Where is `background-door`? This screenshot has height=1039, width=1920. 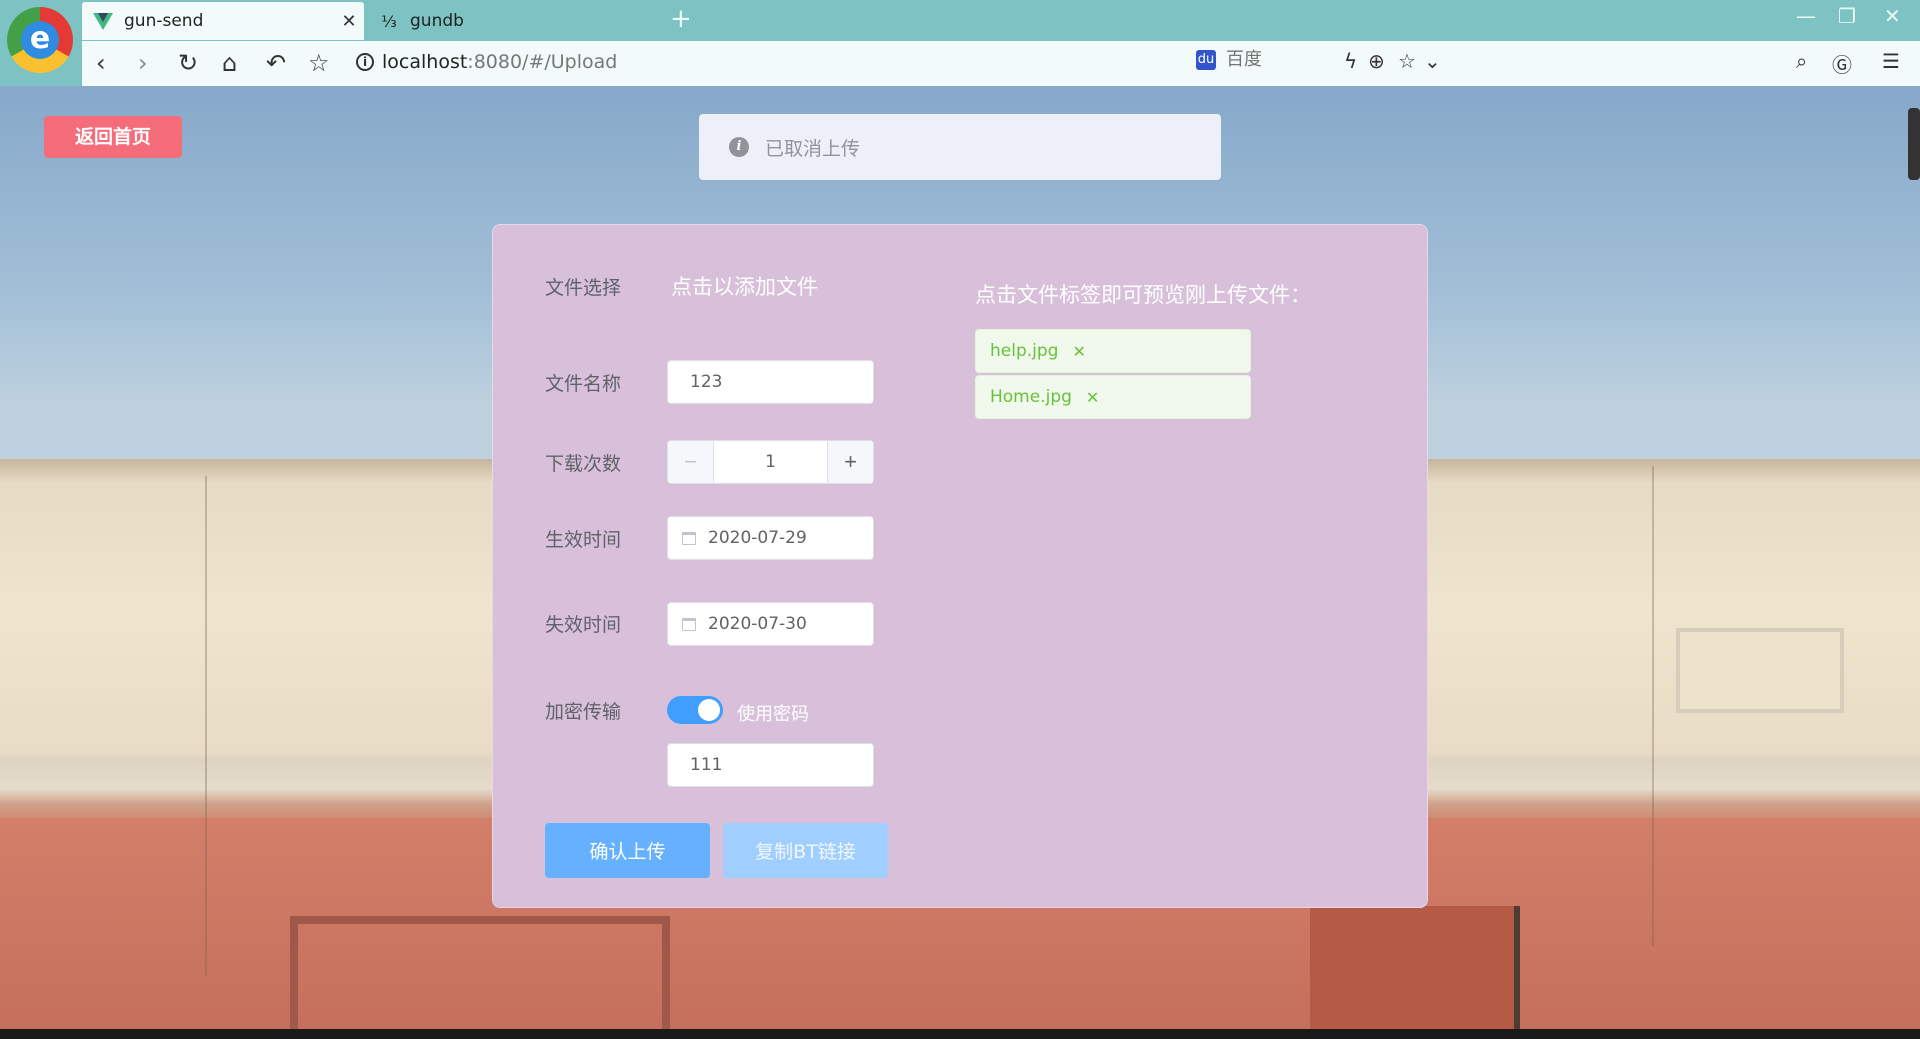
background-door is located at coordinates (480, 972).